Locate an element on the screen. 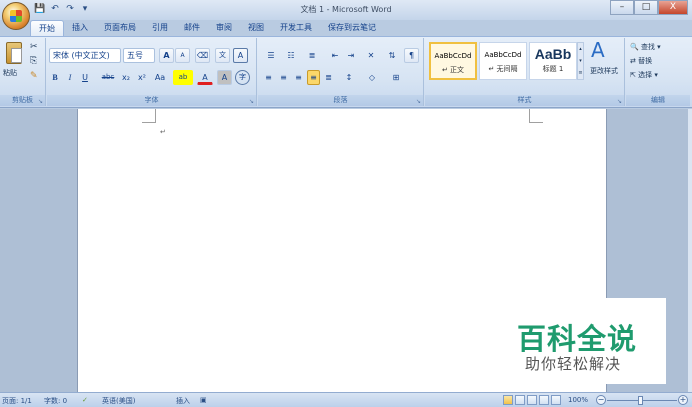 The width and height of the screenshot is (692, 407). close-button: X is located at coordinates (673, 7).